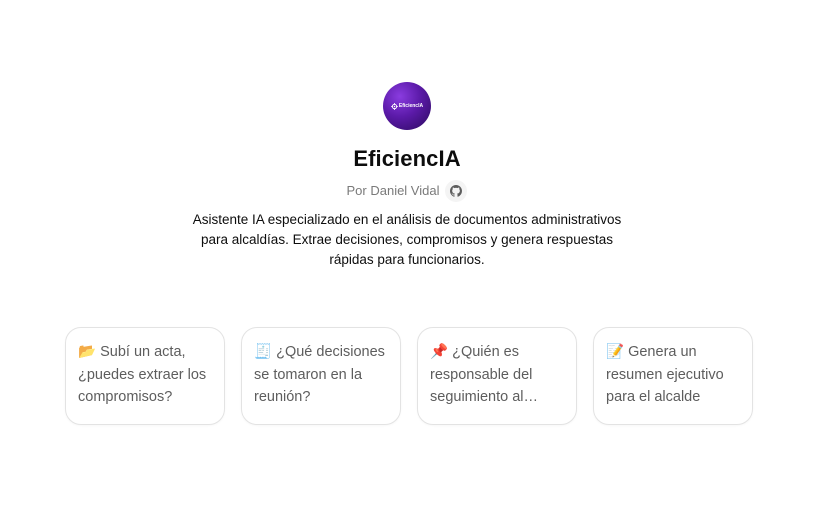  I want to click on gpt-avatar: EficiencIA, so click(407, 106).